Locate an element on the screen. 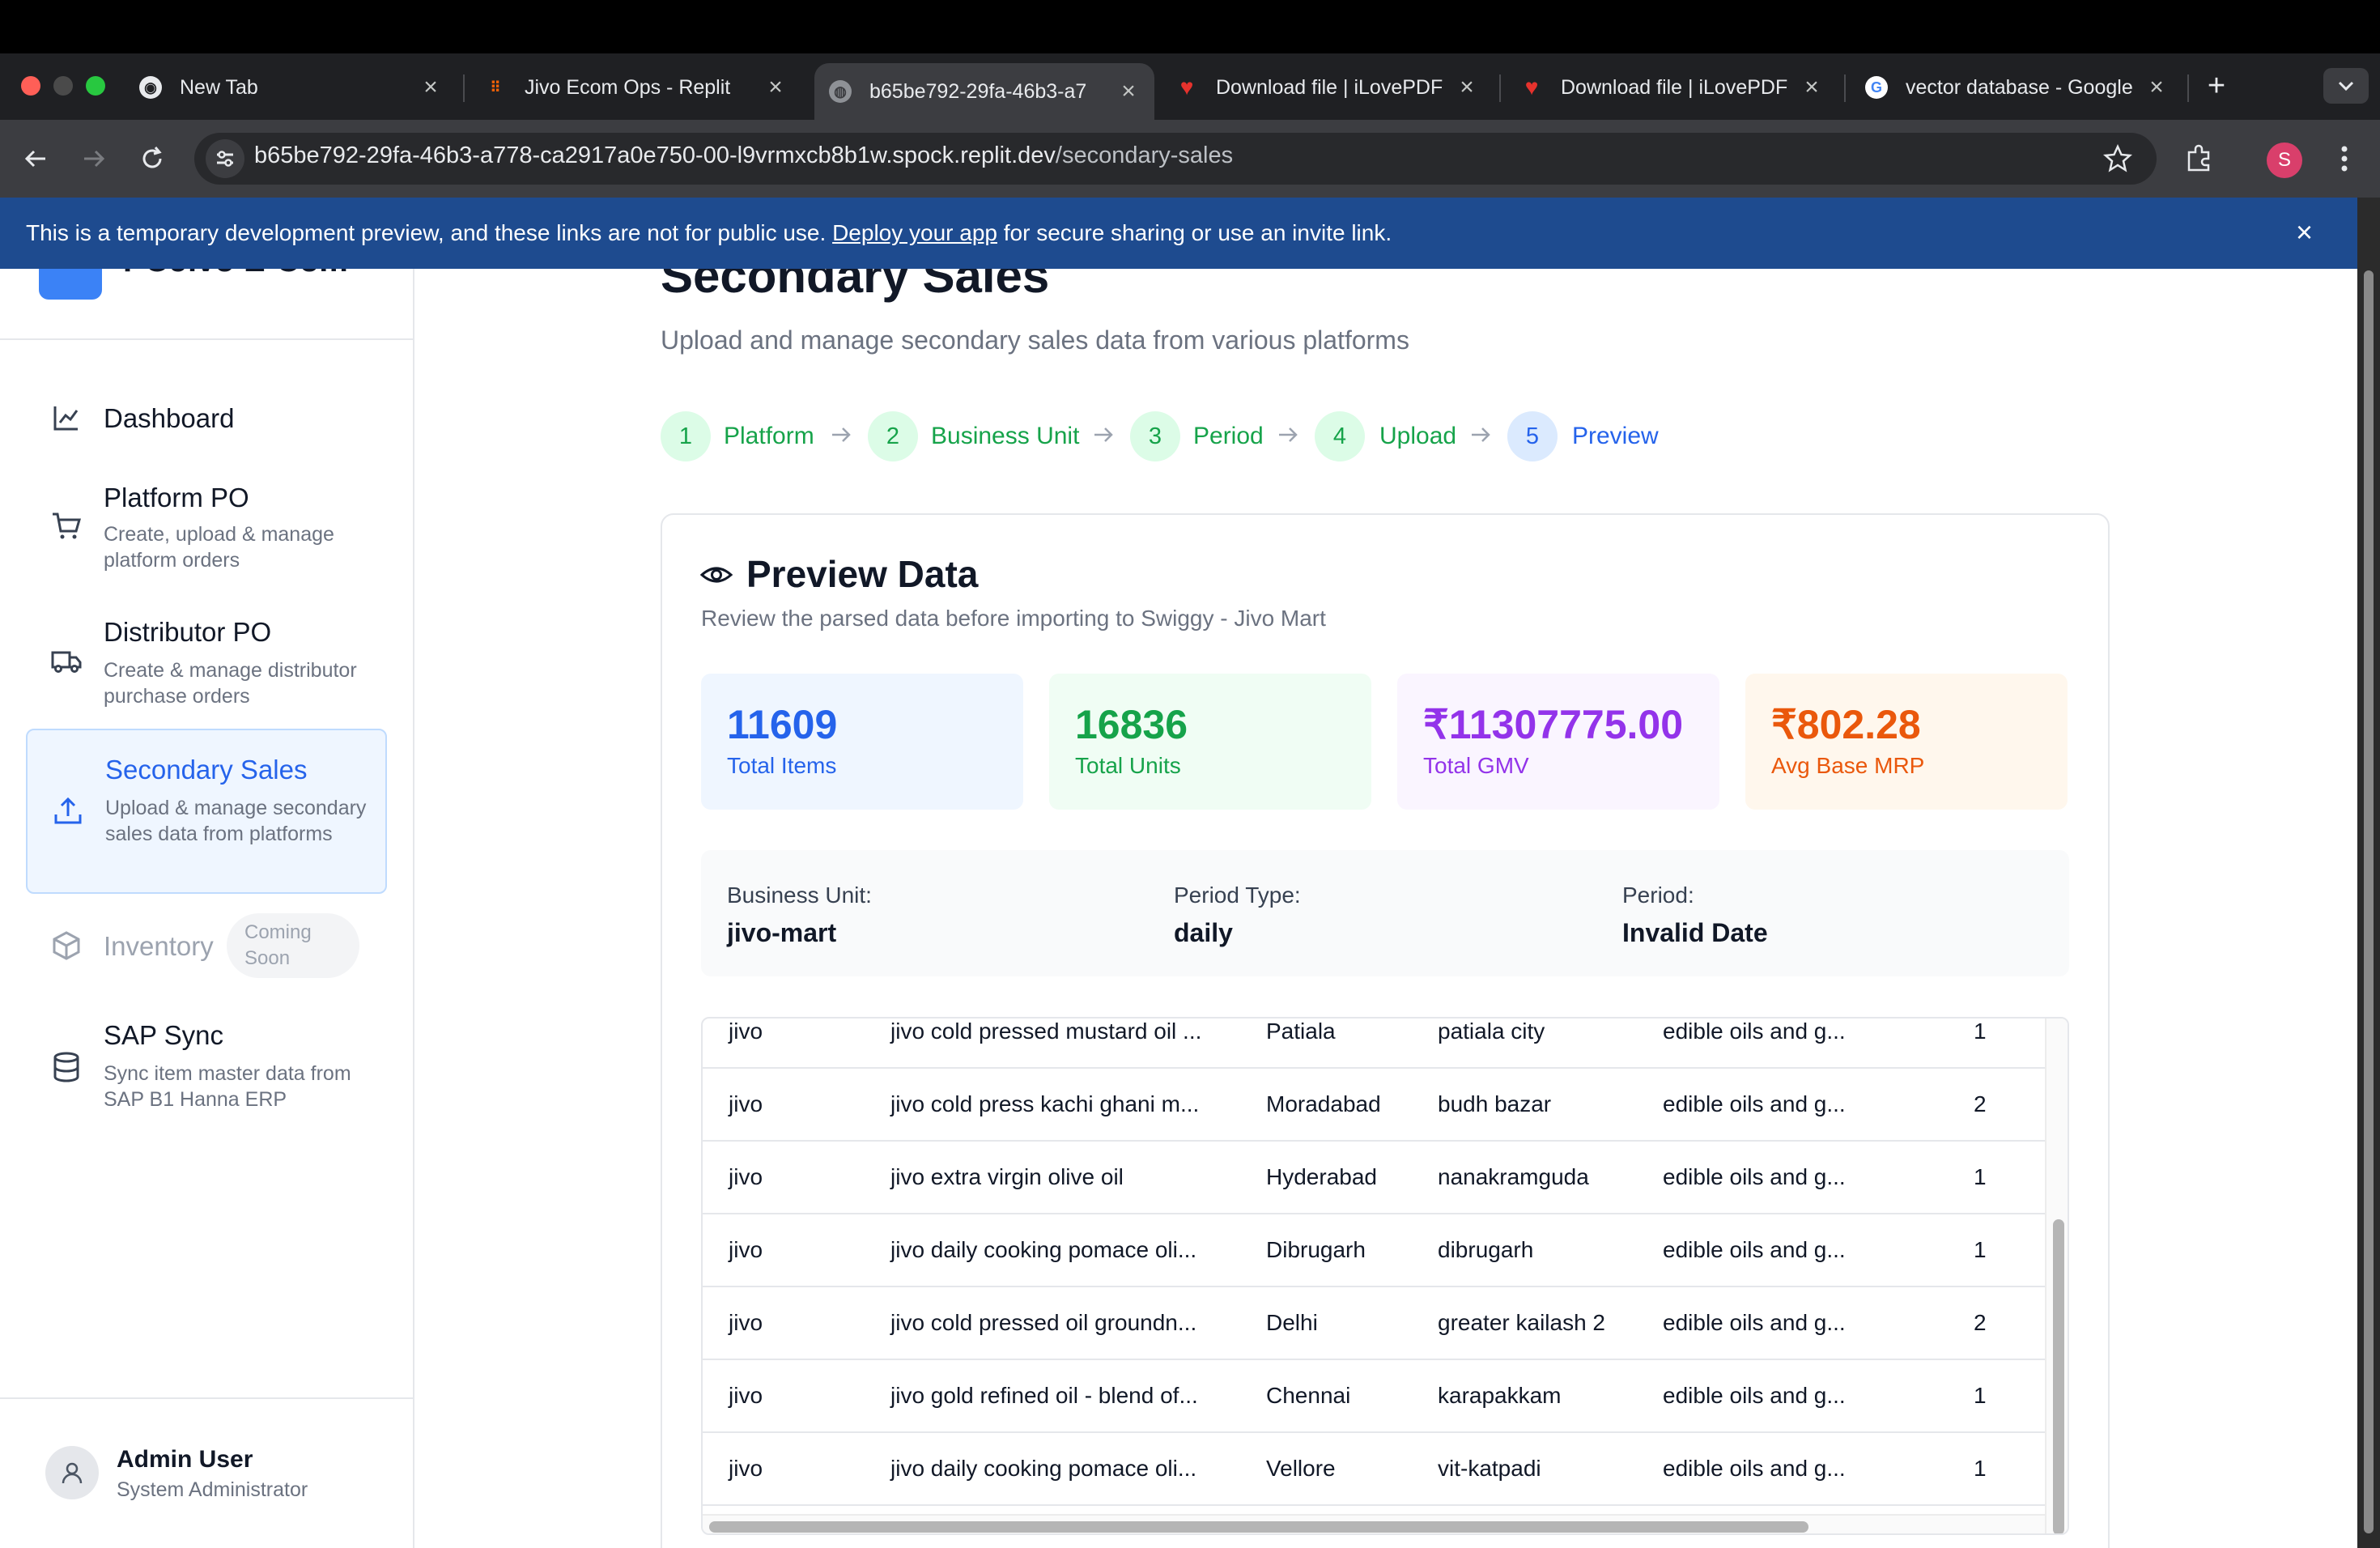 The width and height of the screenshot is (2380, 1548). table-cell: Patiala is located at coordinates (1301, 1031).